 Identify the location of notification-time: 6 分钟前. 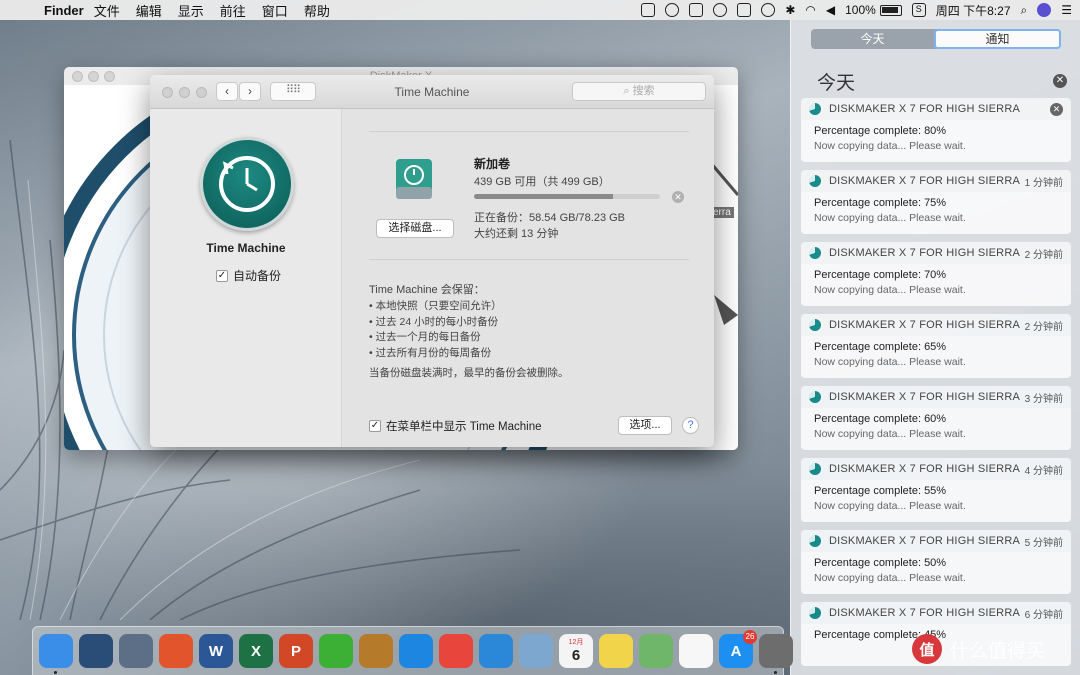
(1043, 615).